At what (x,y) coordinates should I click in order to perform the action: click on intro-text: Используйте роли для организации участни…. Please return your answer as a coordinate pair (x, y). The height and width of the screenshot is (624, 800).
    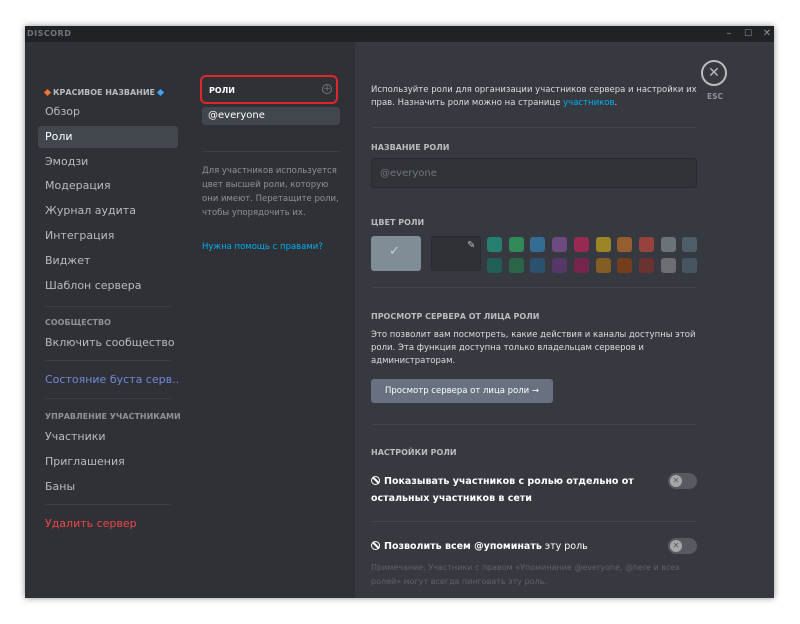
    Looking at the image, I should click on (536, 97).